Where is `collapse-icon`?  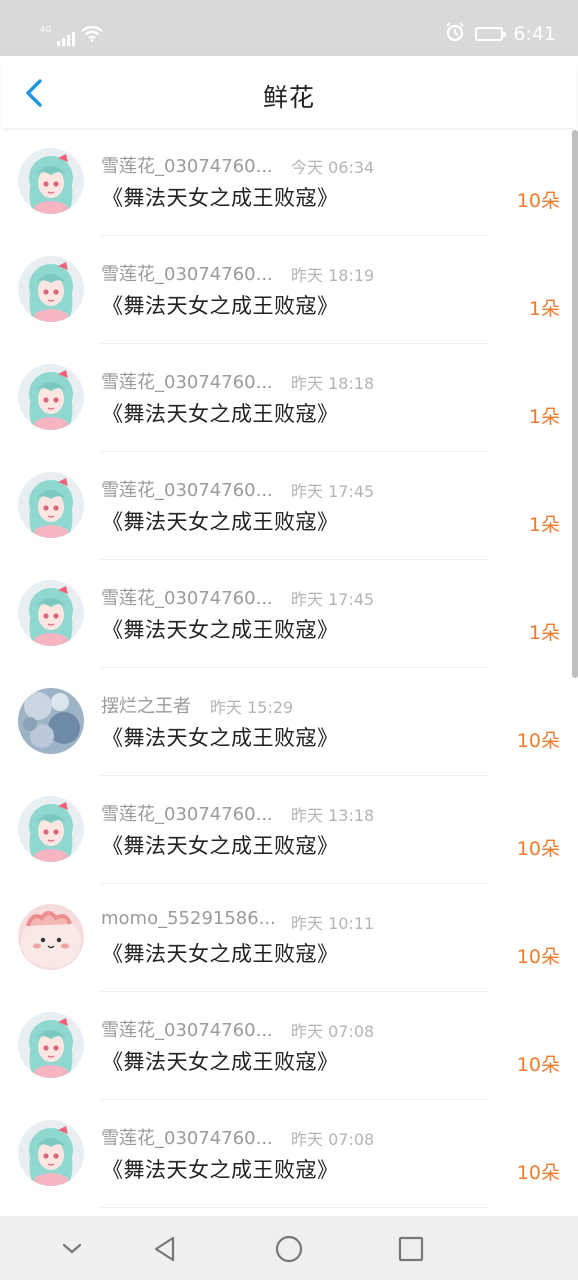
collapse-icon is located at coordinates (72, 1248).